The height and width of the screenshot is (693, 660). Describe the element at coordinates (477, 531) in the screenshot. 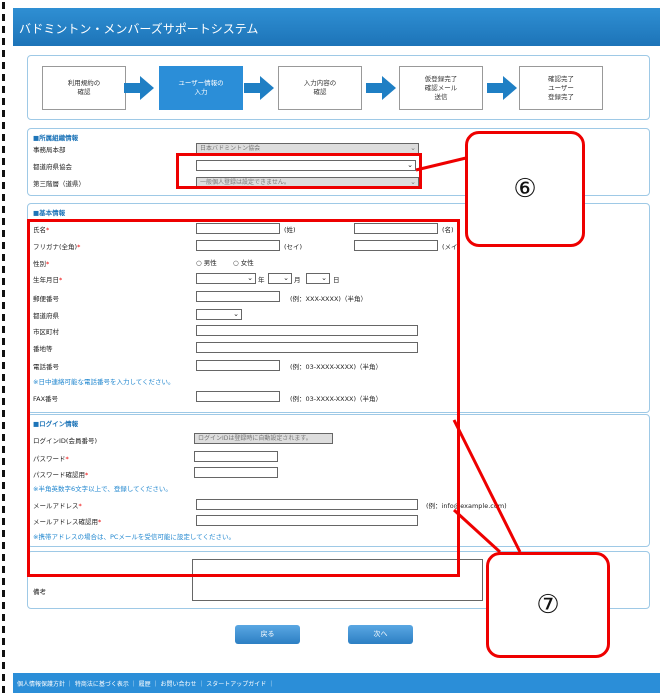

I see `callout-7-pointer-b` at that location.